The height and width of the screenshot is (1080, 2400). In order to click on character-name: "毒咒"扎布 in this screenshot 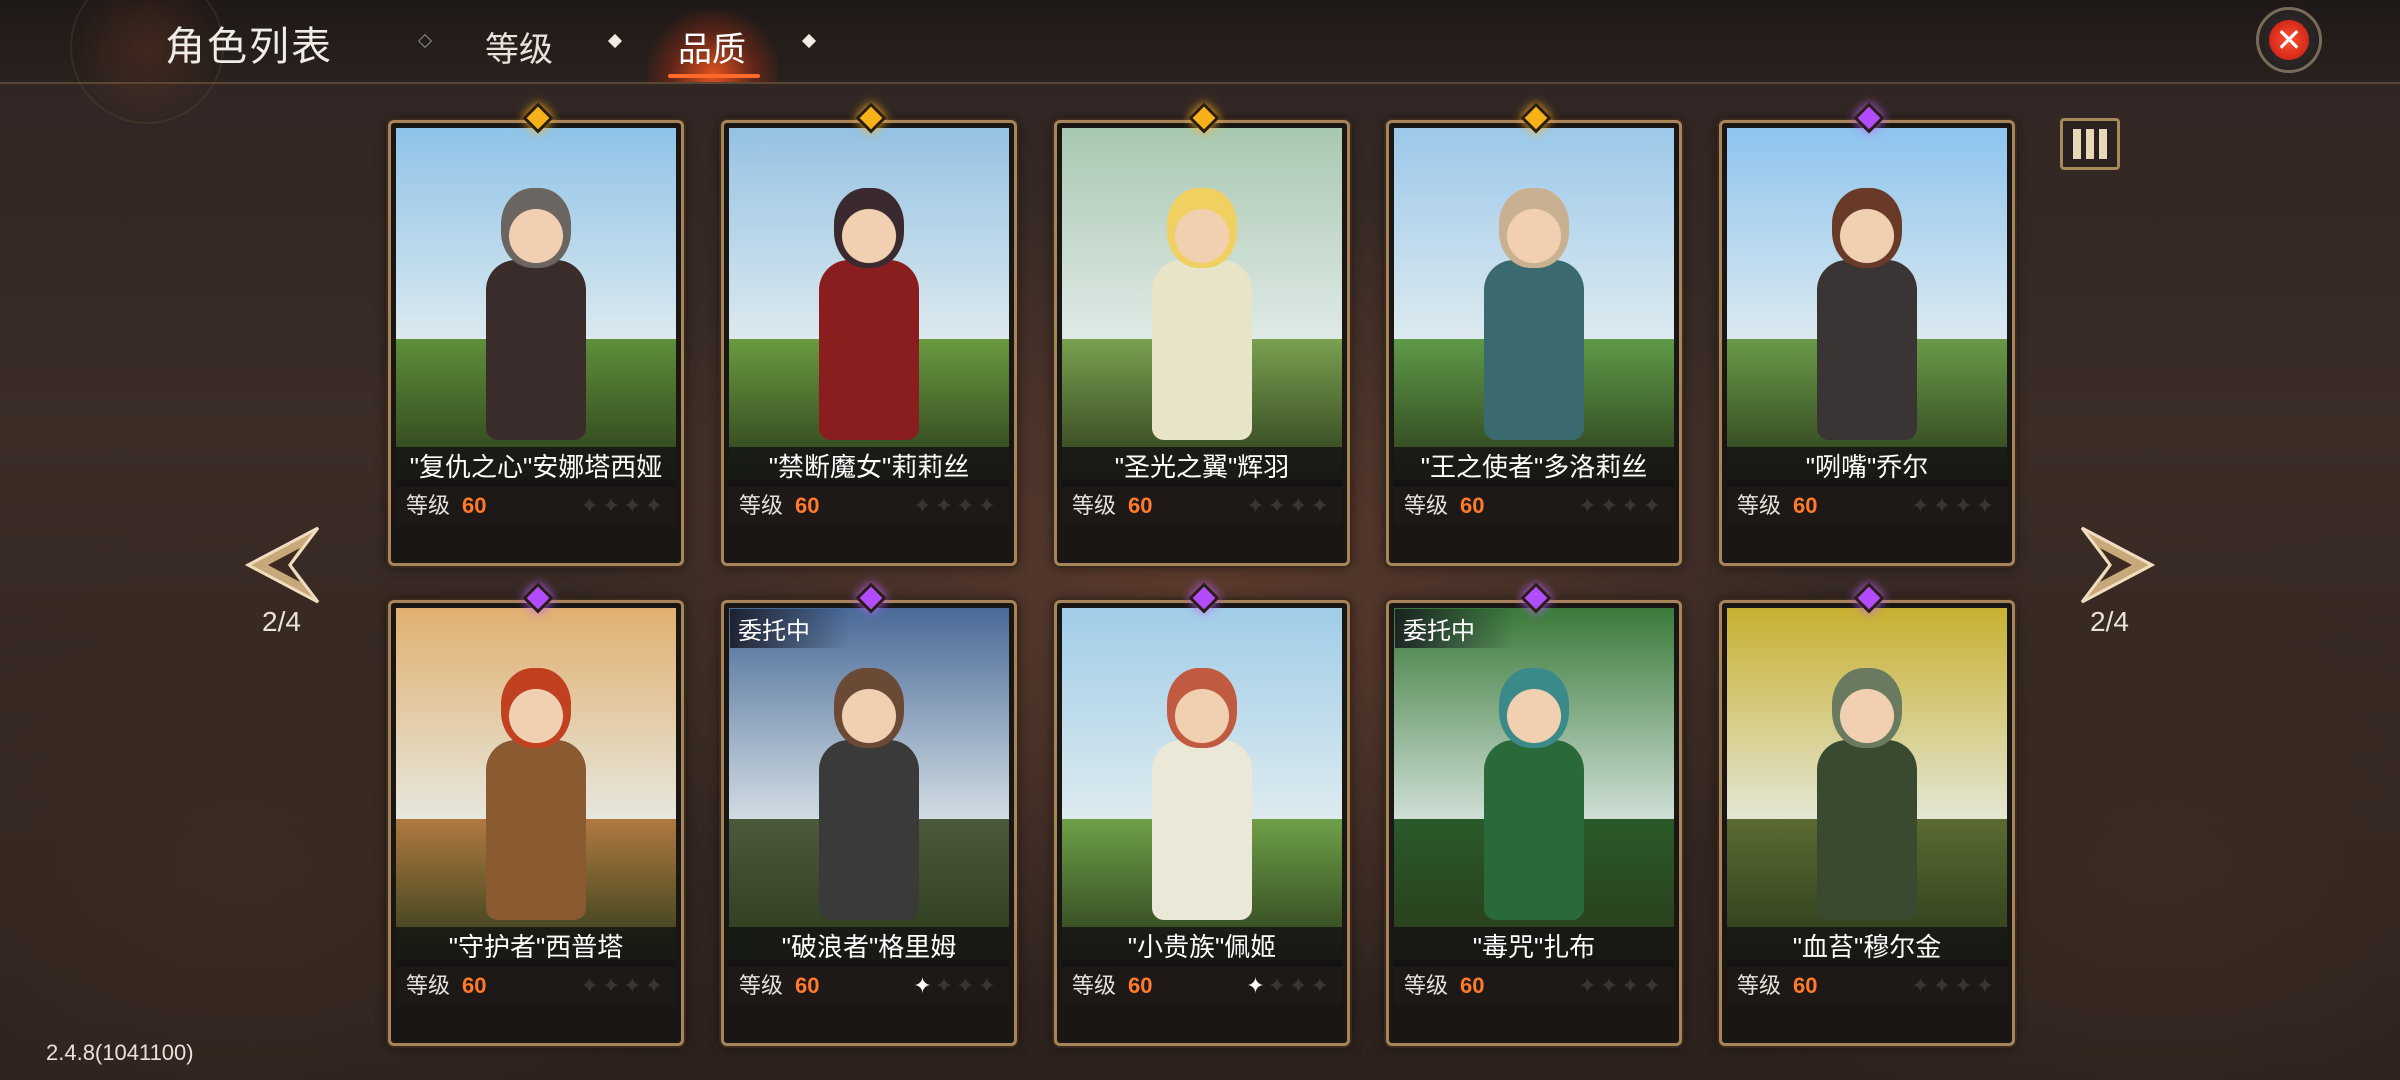, I will do `click(1534, 947)`.